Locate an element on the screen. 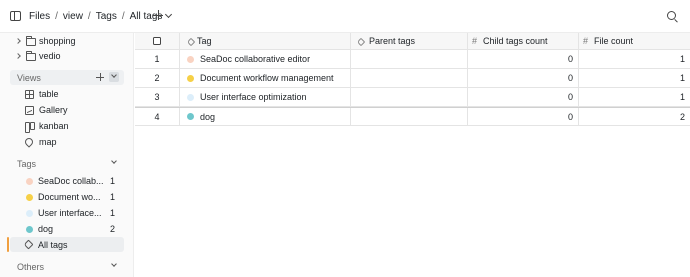  select-all-checkbox is located at coordinates (157, 41).